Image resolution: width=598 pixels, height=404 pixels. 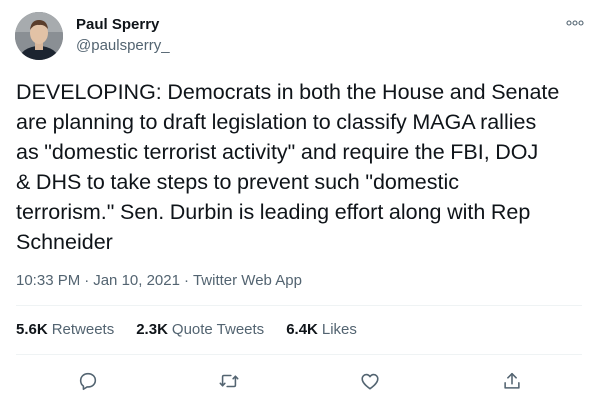 I want to click on quotes-stat: 2.3K Quote Tweets, so click(x=200, y=330).